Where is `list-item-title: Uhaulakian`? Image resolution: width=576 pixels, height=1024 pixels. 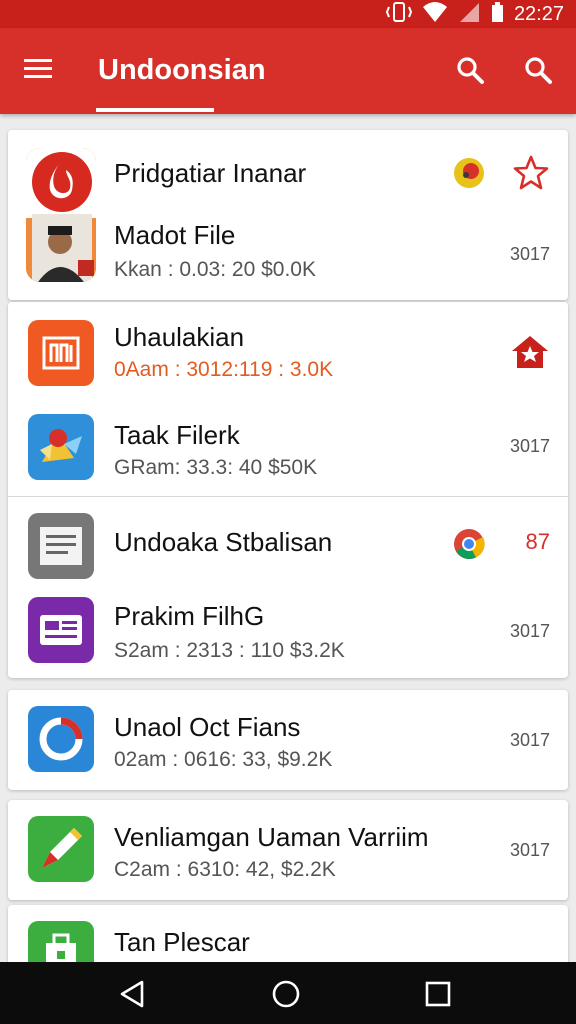
list-item-title: Uhaulakian is located at coordinates (179, 337).